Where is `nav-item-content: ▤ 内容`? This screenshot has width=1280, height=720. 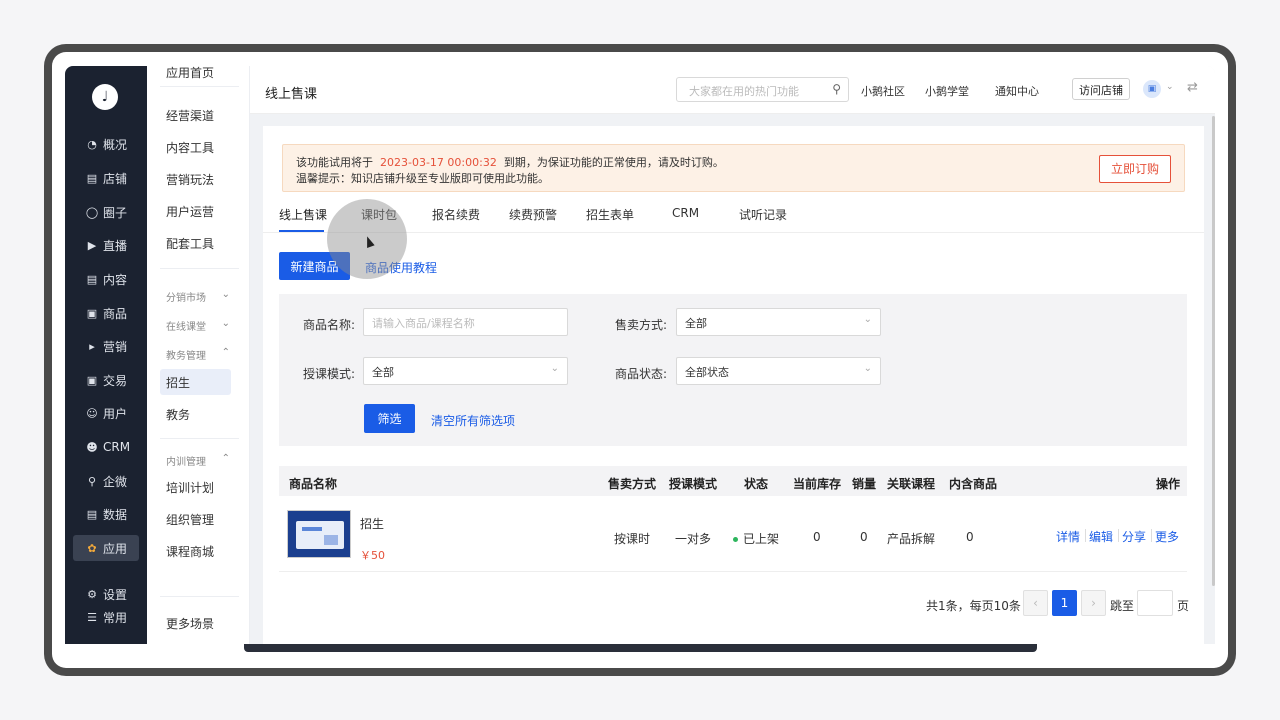 nav-item-content: ▤ 内容 is located at coordinates (106, 279).